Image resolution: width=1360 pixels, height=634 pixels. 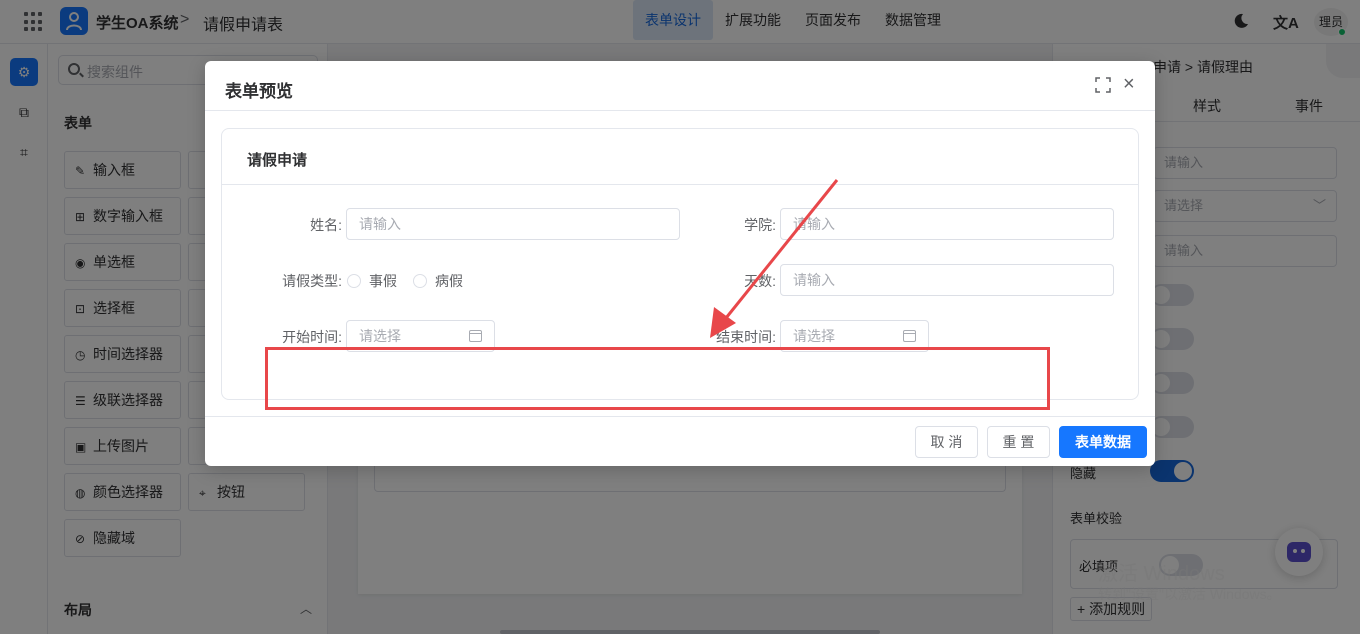 I want to click on name-input: 请输入, so click(x=513, y=224).